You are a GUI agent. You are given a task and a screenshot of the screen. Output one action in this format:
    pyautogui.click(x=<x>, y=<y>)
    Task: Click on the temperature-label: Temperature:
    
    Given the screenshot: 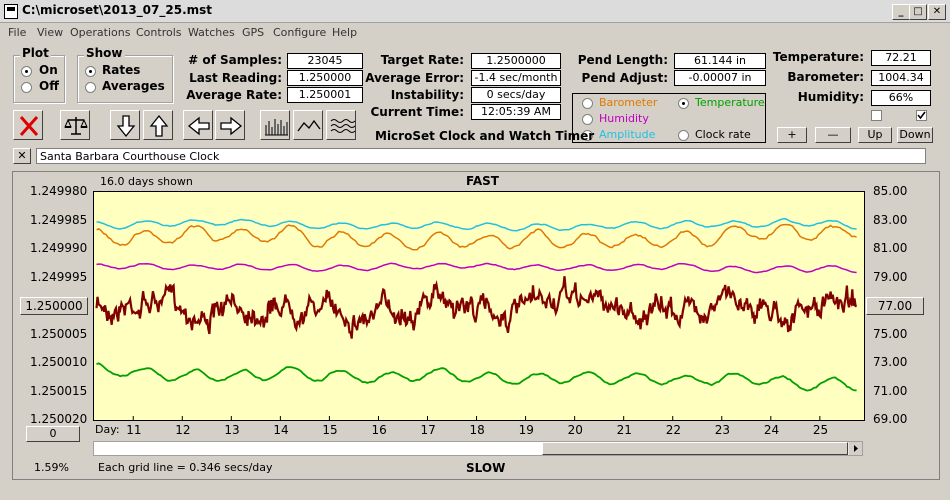 What is the action you would take?
    pyautogui.click(x=818, y=57)
    